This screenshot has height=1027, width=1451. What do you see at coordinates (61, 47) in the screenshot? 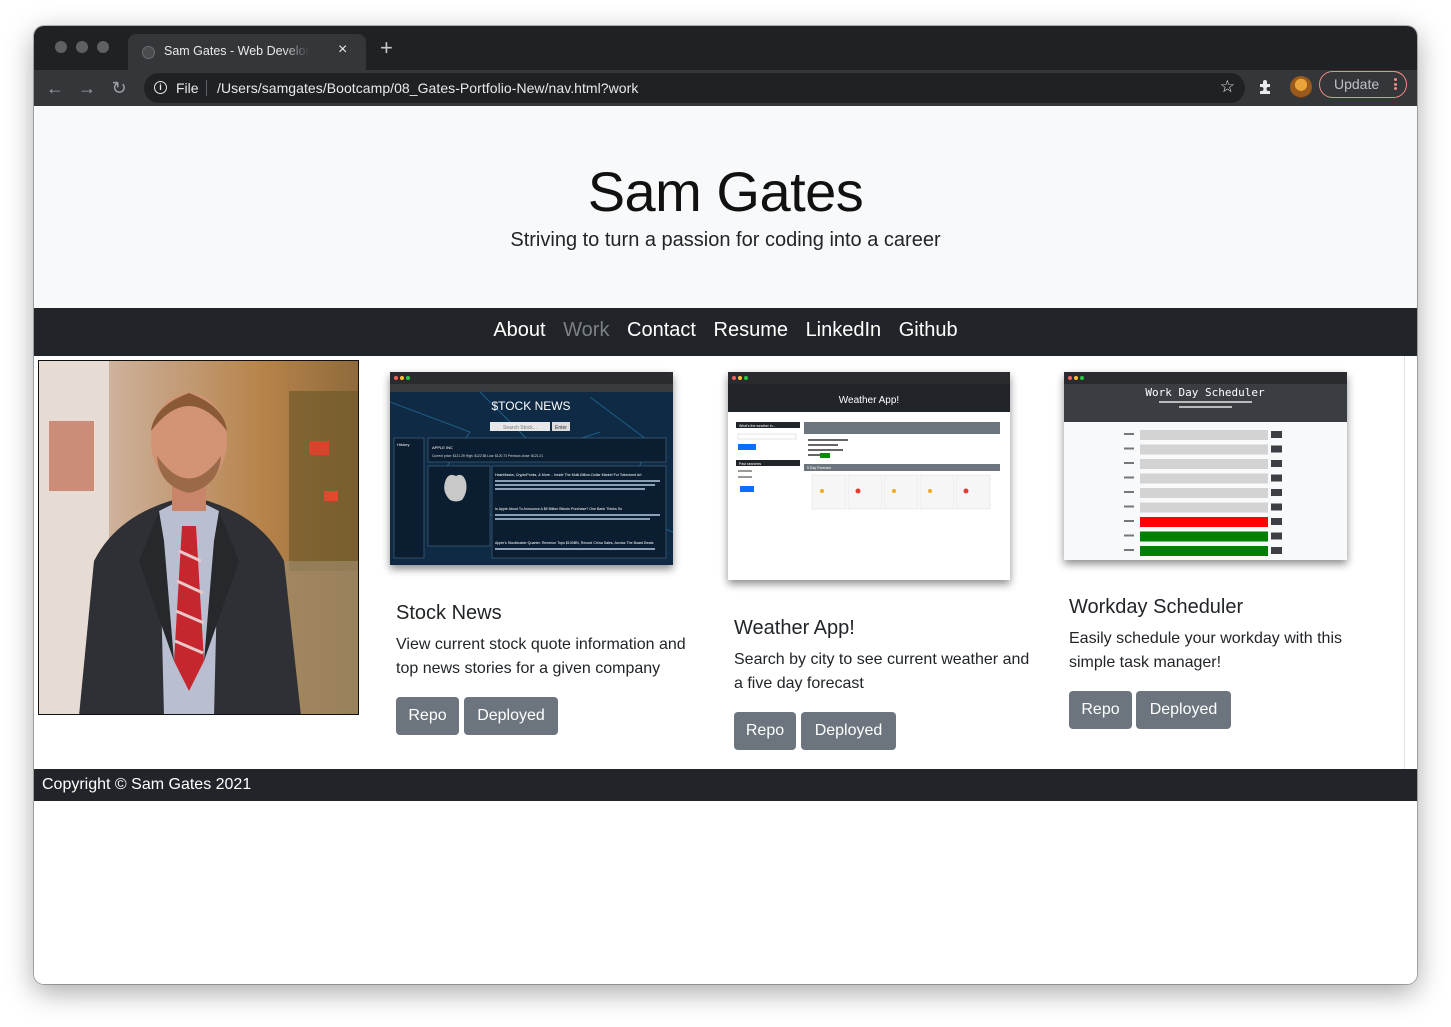
I see `close-window-icon` at bounding box center [61, 47].